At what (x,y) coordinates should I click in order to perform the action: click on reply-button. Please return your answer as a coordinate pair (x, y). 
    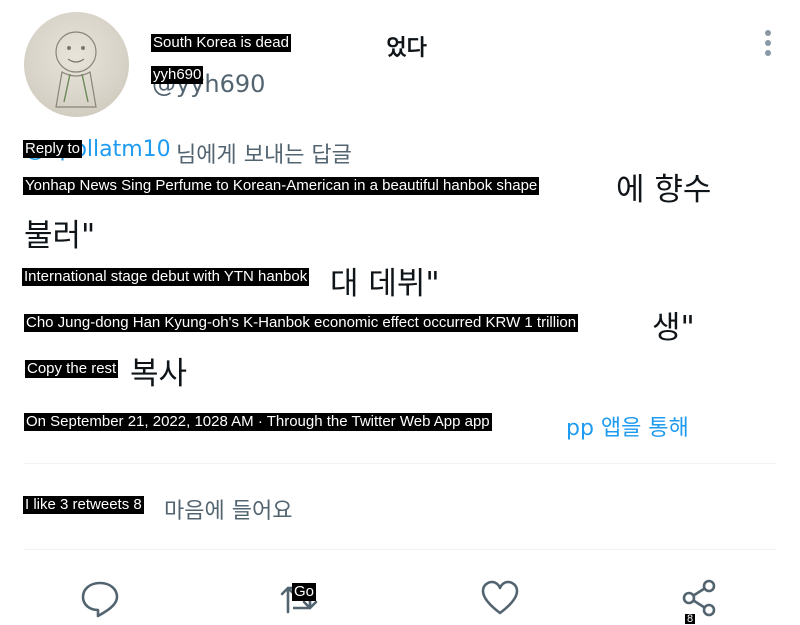
    Looking at the image, I should click on (100, 598).